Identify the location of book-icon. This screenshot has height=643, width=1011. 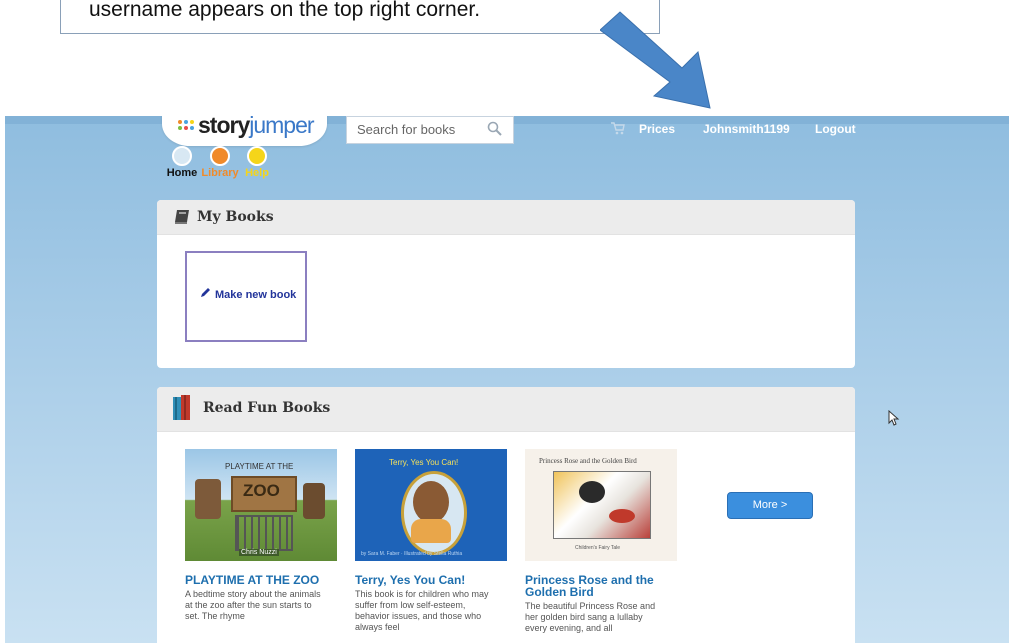
(182, 217).